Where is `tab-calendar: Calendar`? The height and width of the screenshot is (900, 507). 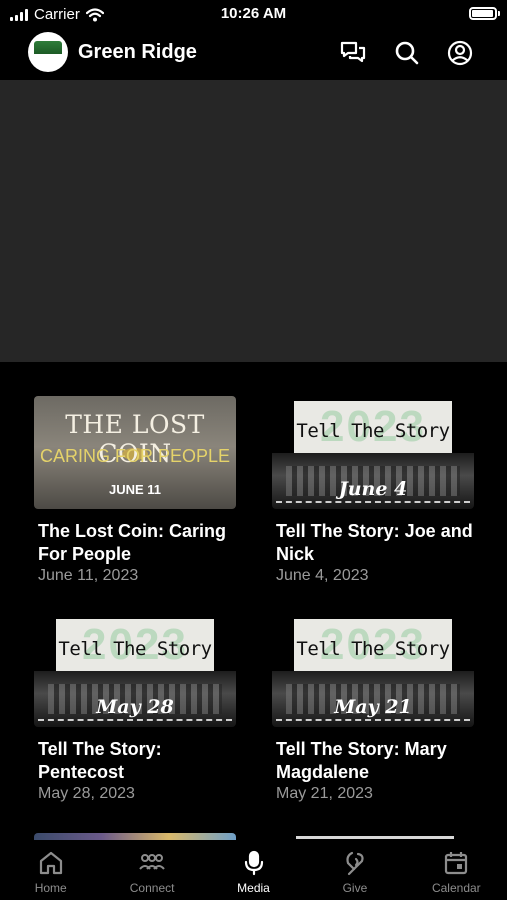
tab-calendar: Calendar is located at coordinates (456, 870).